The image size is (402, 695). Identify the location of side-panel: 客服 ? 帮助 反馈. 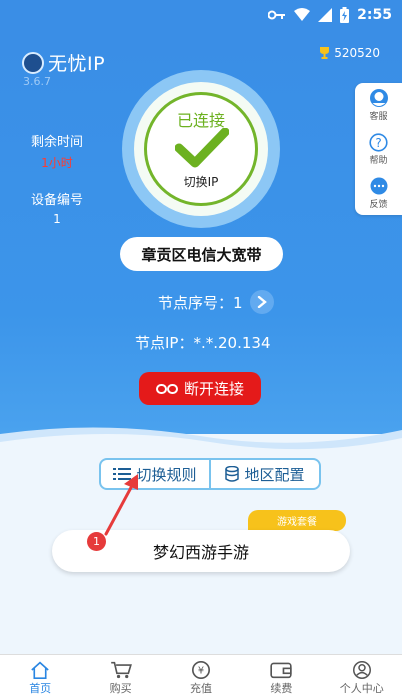
(378, 149).